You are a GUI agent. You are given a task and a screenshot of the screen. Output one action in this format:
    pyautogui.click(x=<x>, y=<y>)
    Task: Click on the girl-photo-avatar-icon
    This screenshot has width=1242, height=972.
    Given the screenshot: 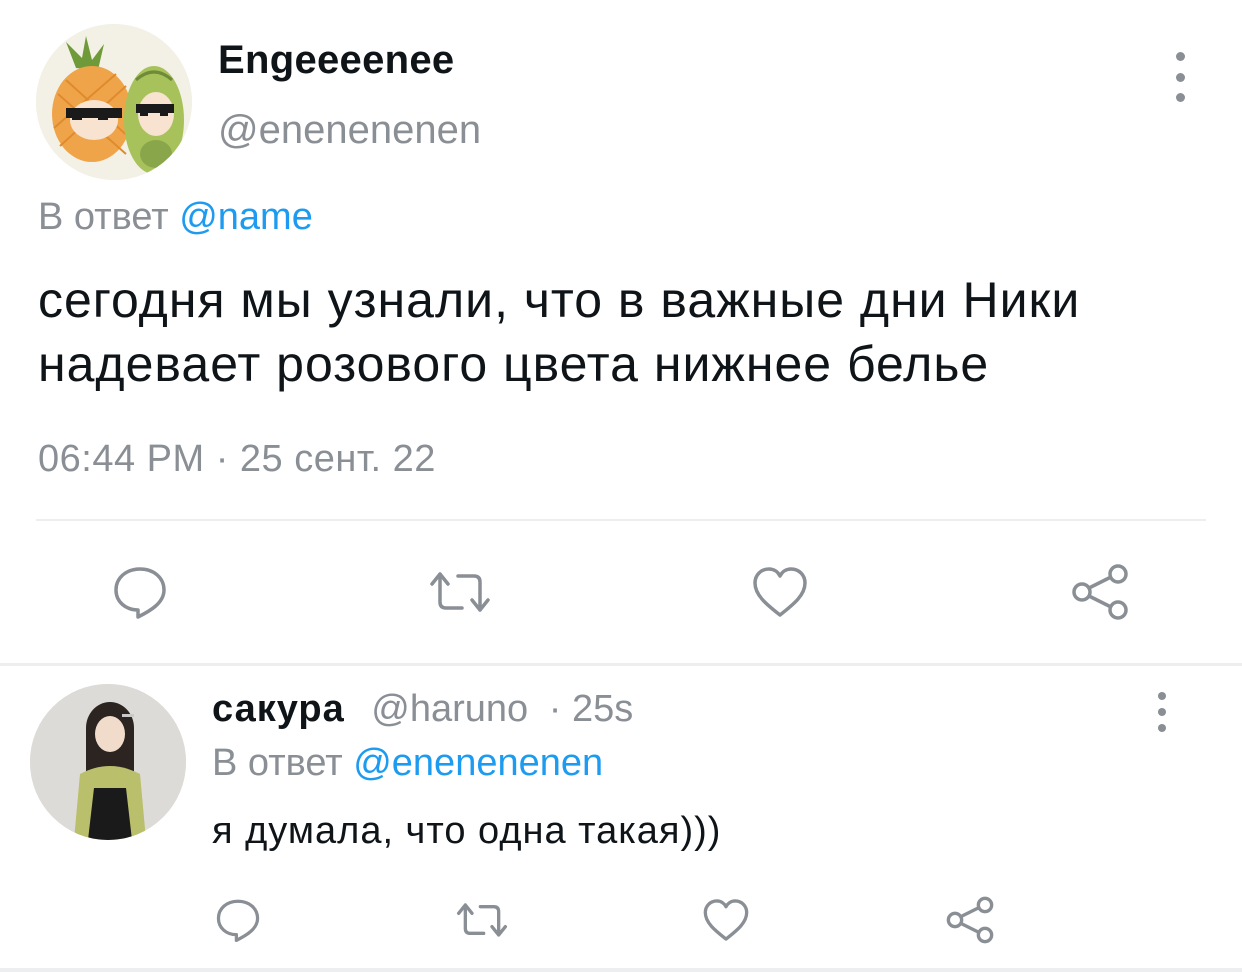 What is the action you would take?
    pyautogui.click(x=108, y=762)
    